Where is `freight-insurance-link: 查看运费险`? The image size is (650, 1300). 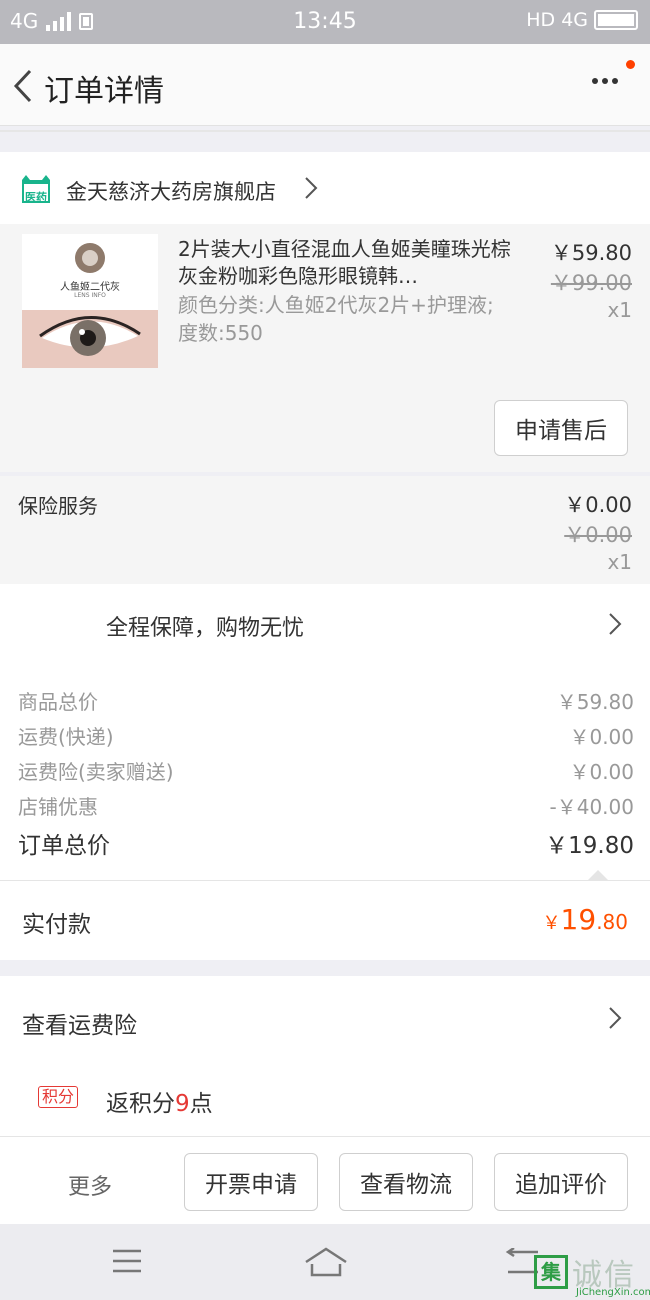
freight-insurance-link: 查看运费险 is located at coordinates (325, 1020).